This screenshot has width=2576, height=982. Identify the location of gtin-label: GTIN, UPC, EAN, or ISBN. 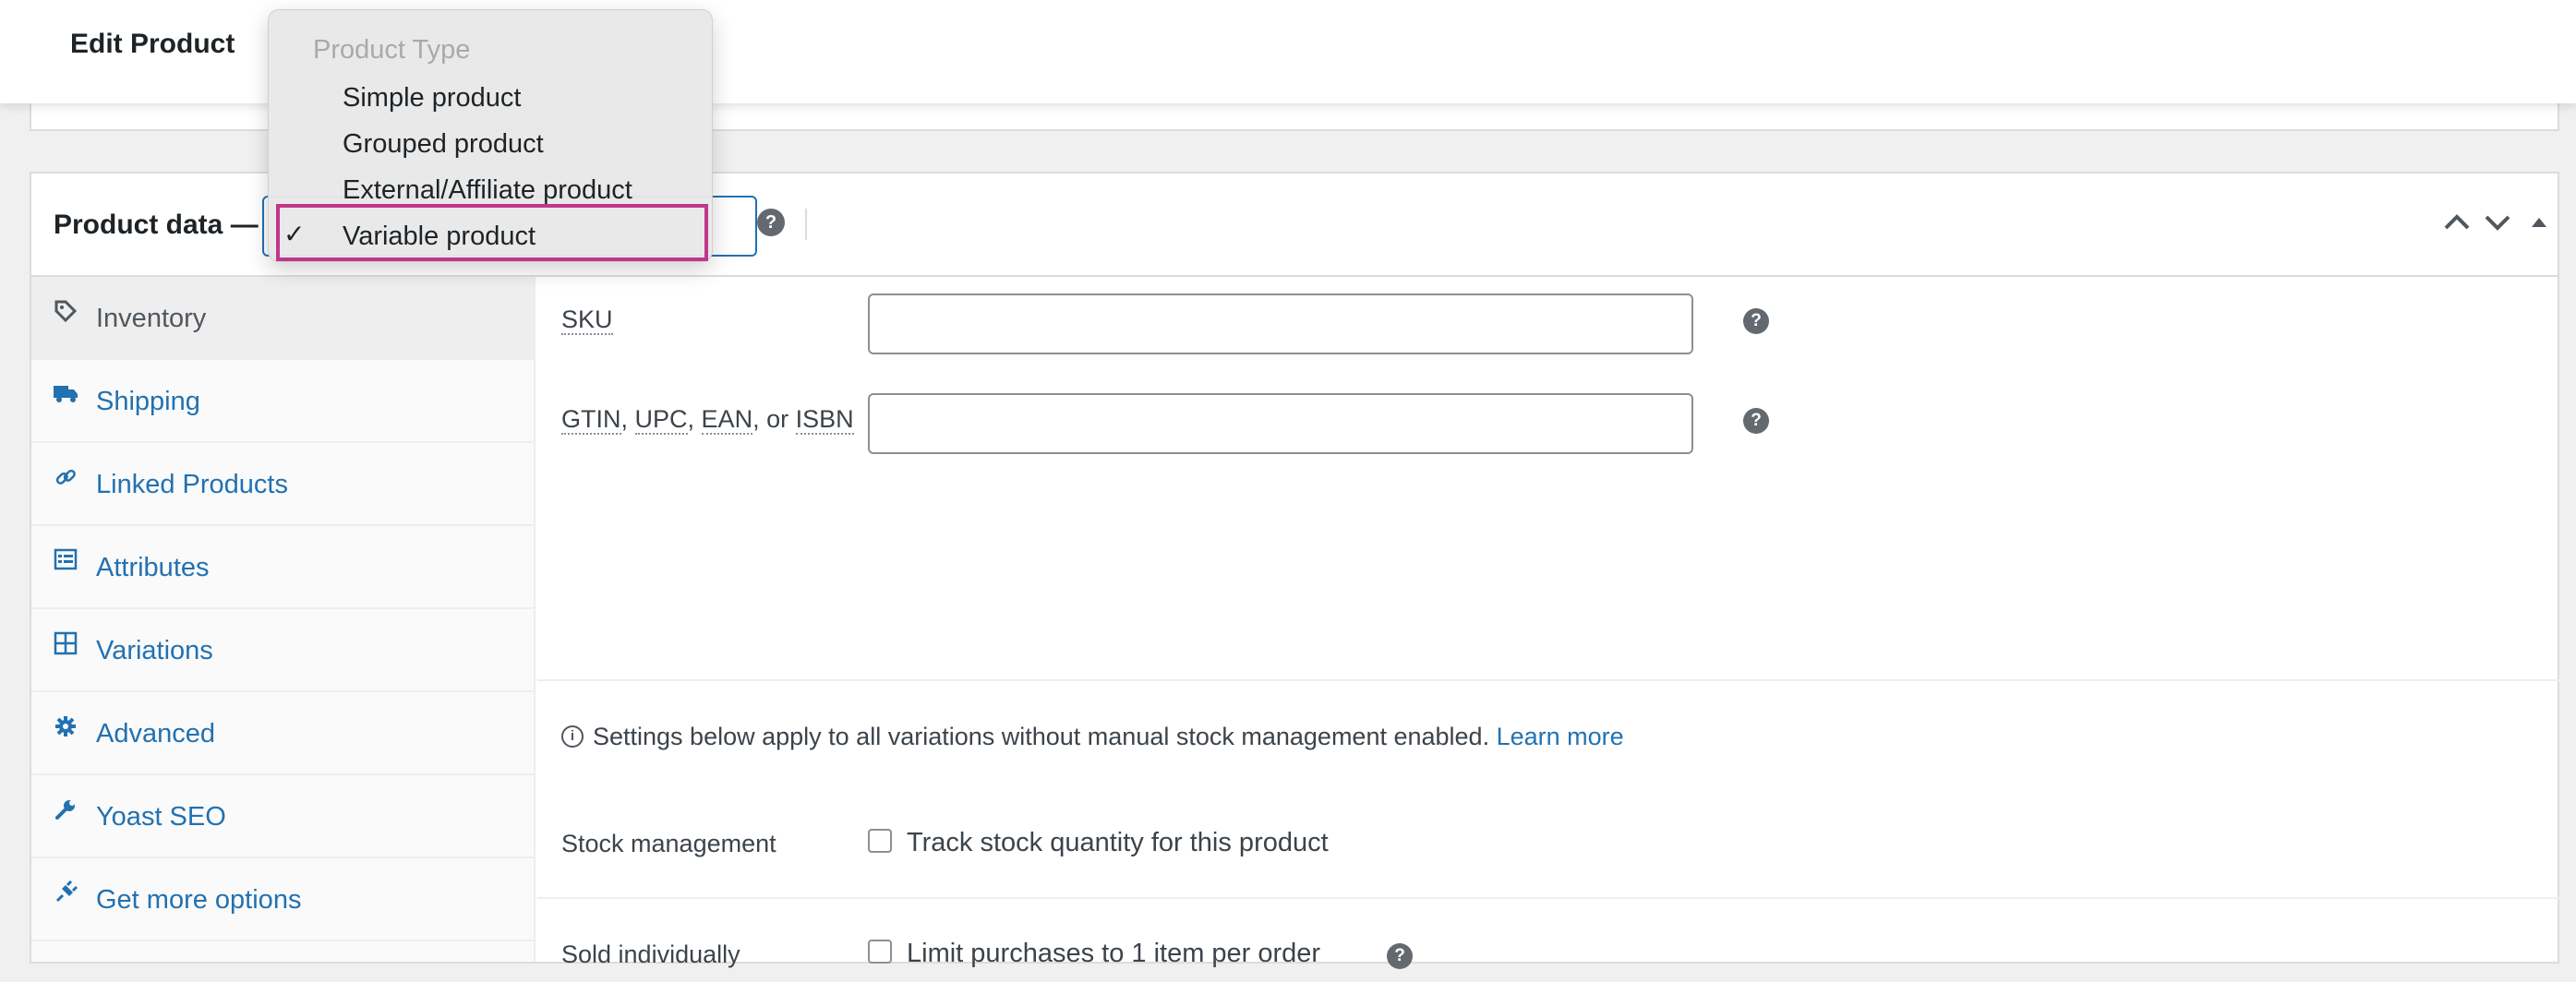
(707, 420).